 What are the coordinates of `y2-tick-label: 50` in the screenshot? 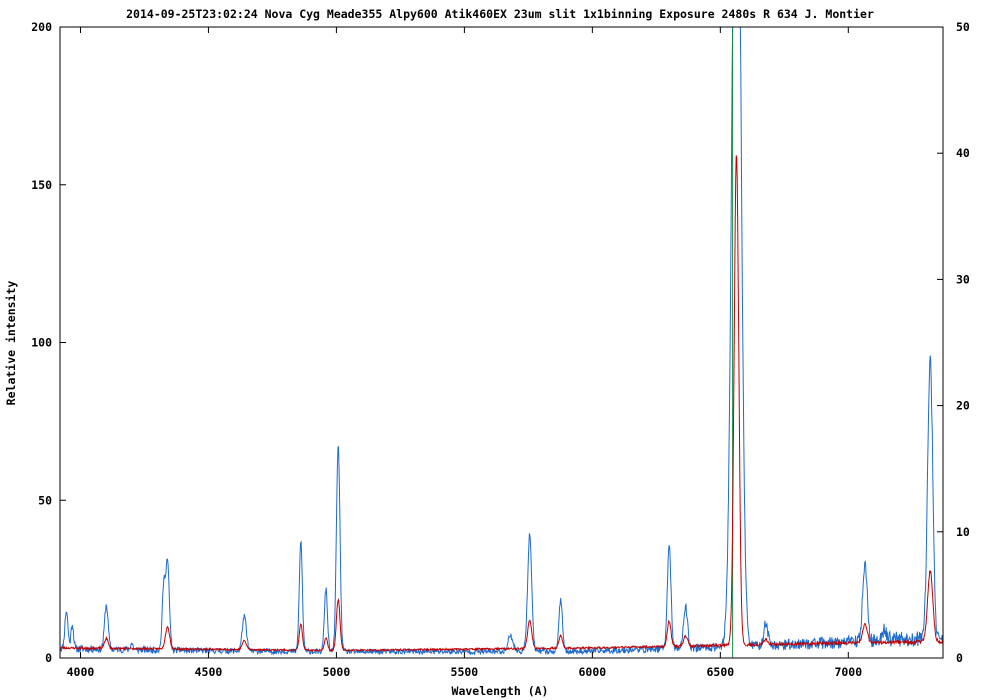 It's located at (963, 27).